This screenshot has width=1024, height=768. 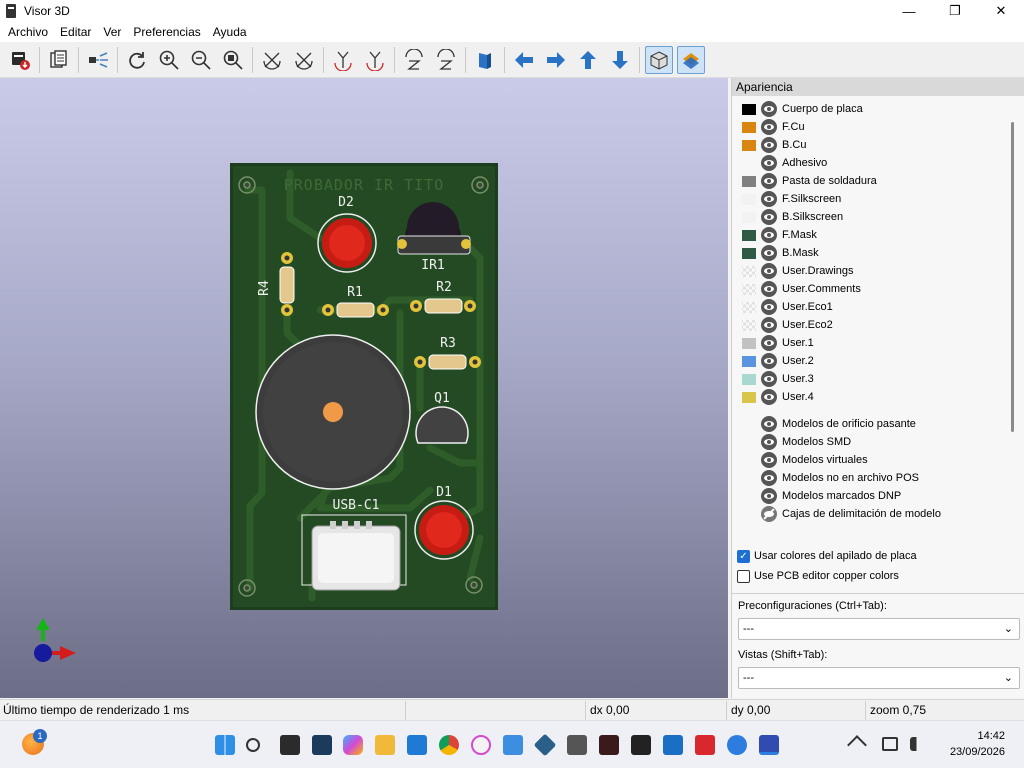 I want to click on move-down-icon, so click(x=620, y=60).